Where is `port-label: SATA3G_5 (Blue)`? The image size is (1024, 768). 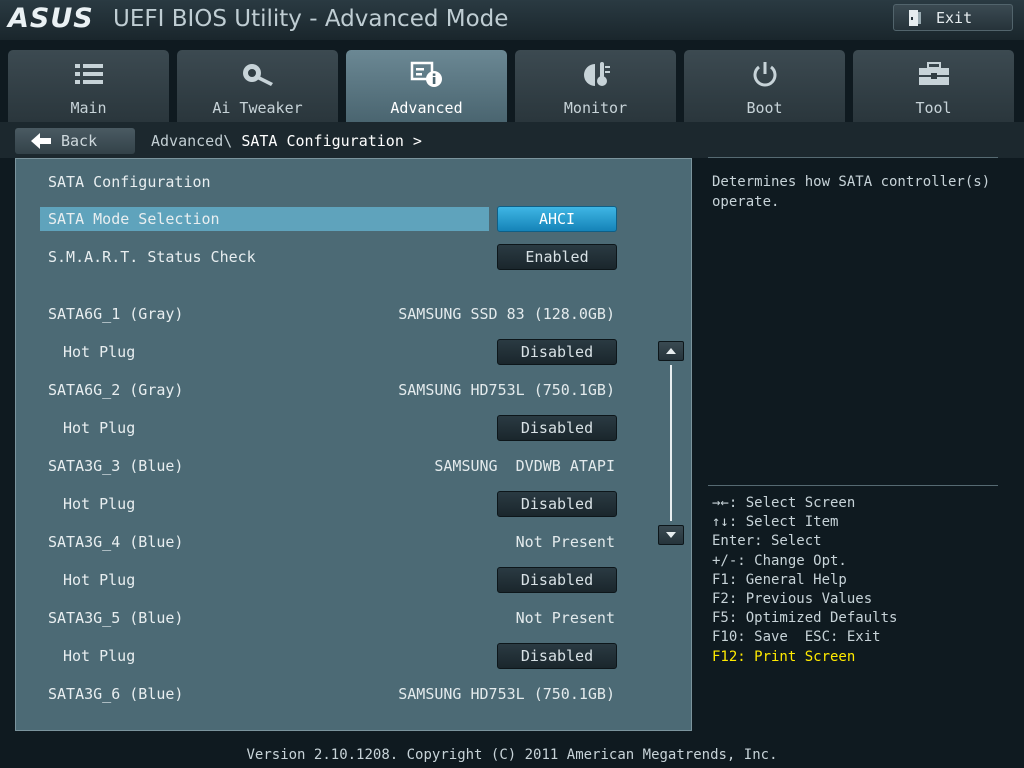 port-label: SATA3G_5 (Blue) is located at coordinates (116, 618).